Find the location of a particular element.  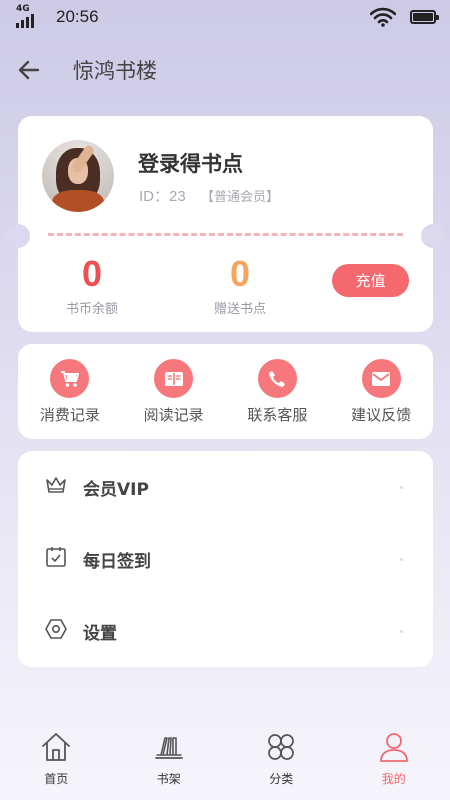

menu-item-vip: 会员VIP is located at coordinates (225, 487).